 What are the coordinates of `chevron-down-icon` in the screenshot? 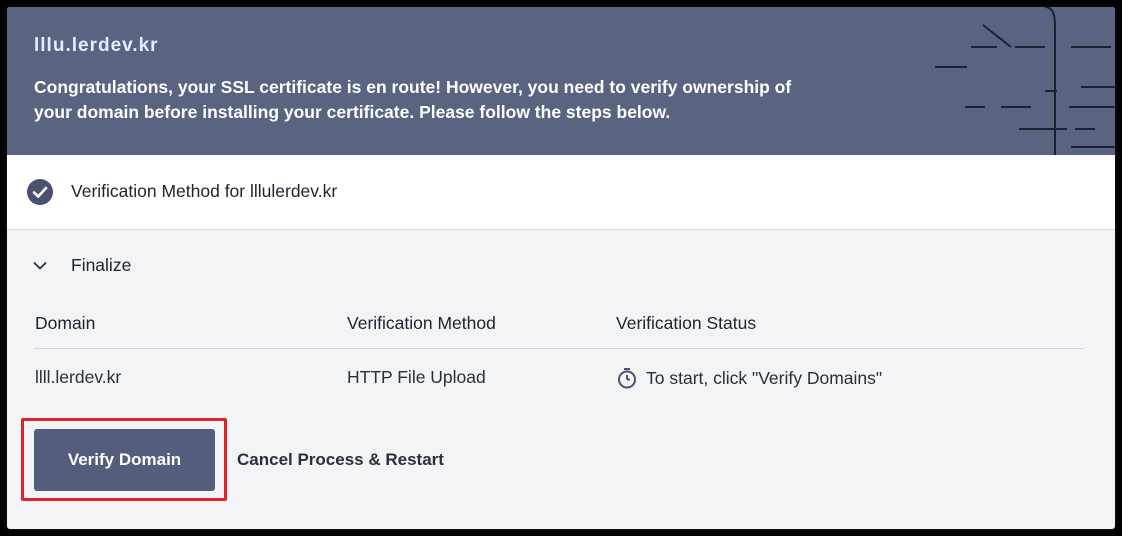 It's located at (40, 265).